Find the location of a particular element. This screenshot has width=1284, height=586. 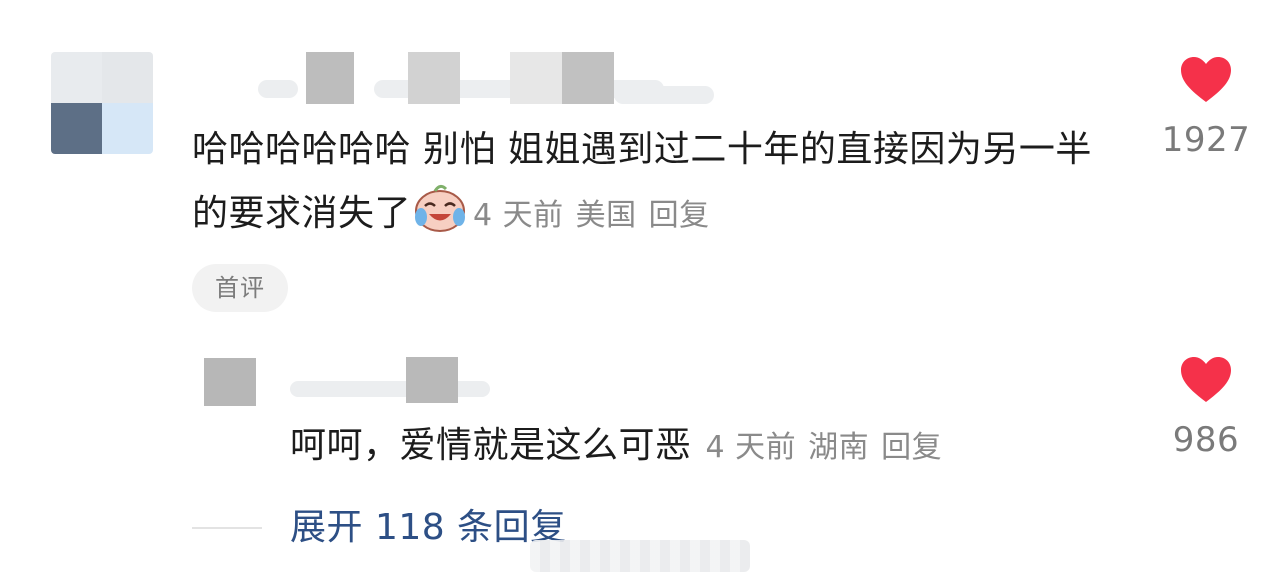

reply-like-block: 986 is located at coordinates (1206, 408).